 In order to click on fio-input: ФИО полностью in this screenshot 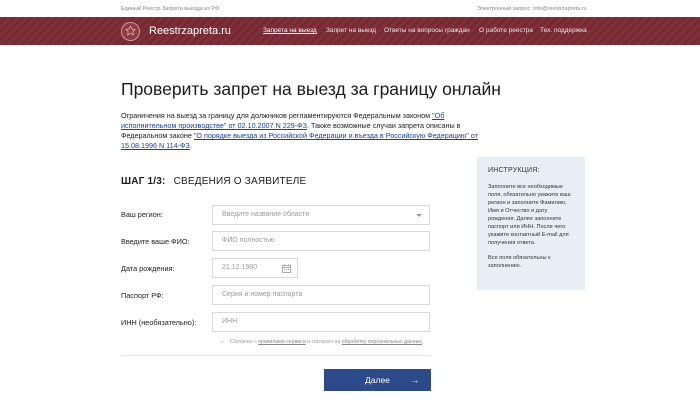, I will do `click(321, 241)`.